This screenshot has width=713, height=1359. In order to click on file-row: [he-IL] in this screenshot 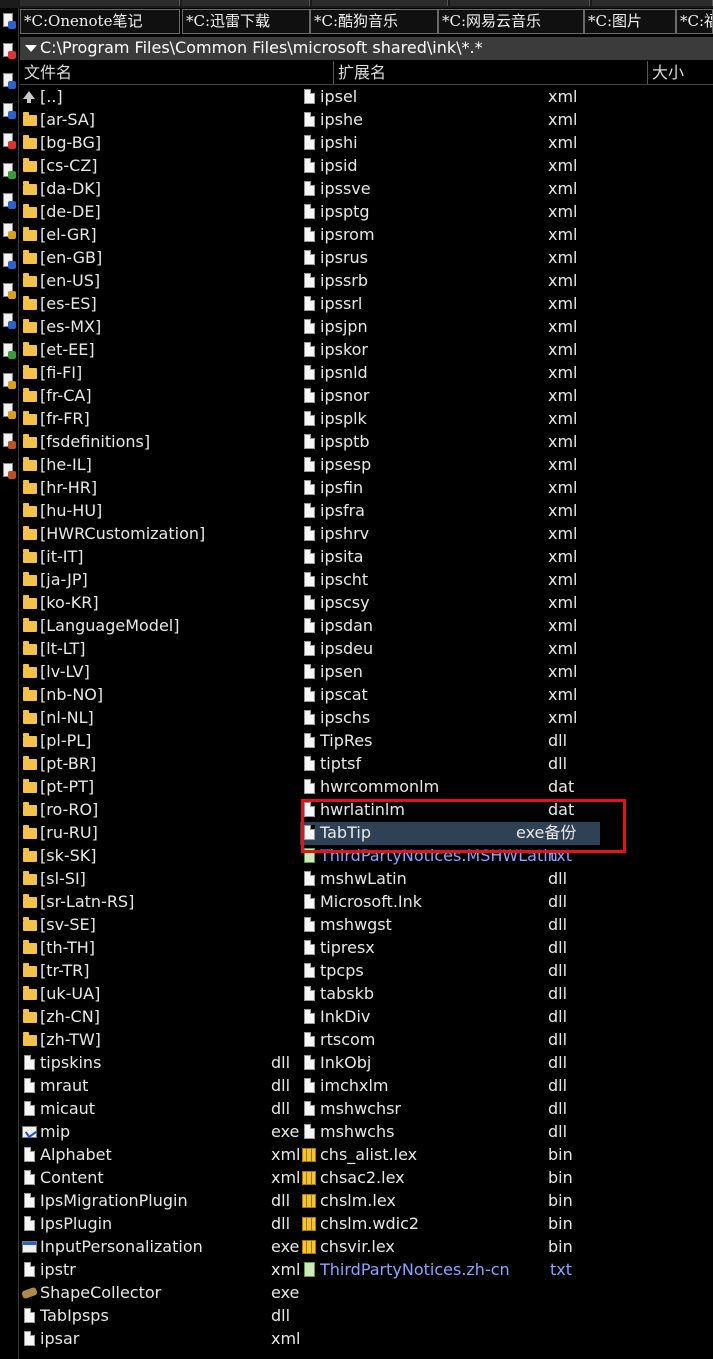, I will do `click(160, 465)`.